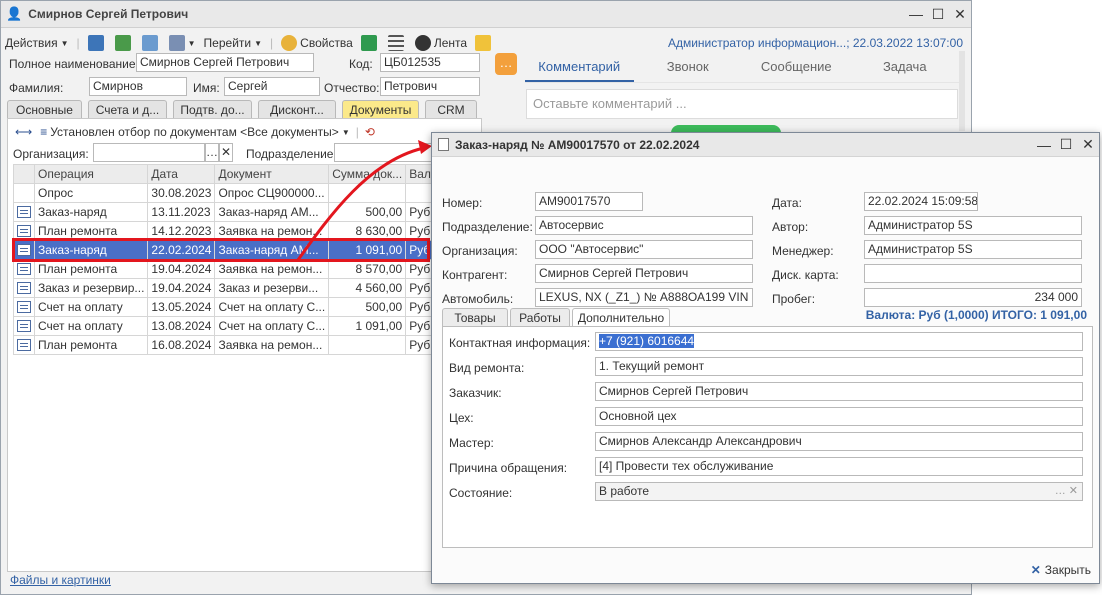 The height and width of the screenshot is (595, 1102). Describe the element at coordinates (644, 225) in the screenshot. I see `dept-field: Автосервис` at that location.